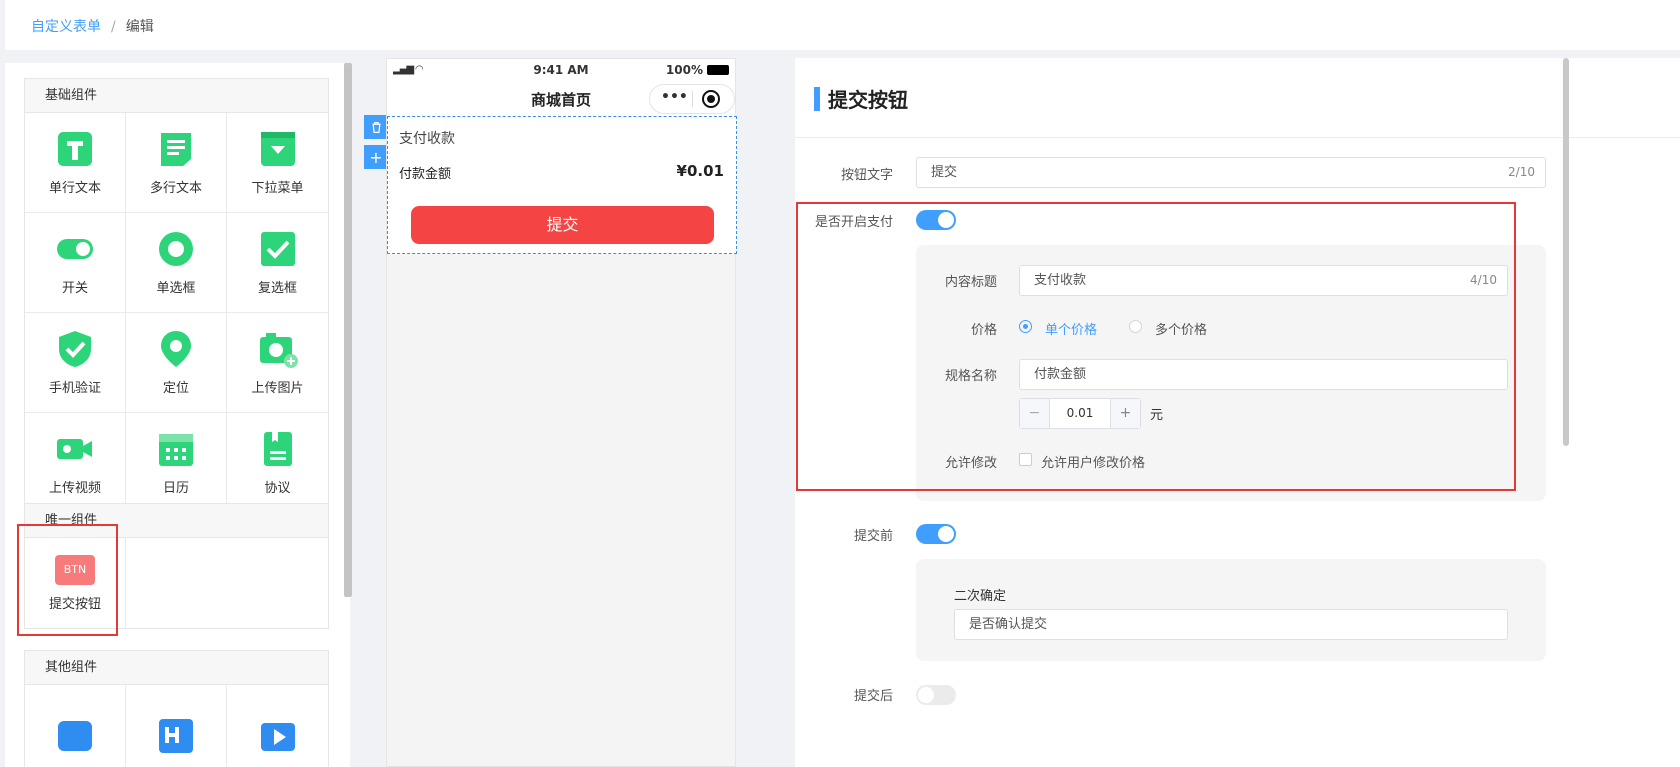  Describe the element at coordinates (1237, 98) in the screenshot. I see `settings-header: 提交按钮` at that location.